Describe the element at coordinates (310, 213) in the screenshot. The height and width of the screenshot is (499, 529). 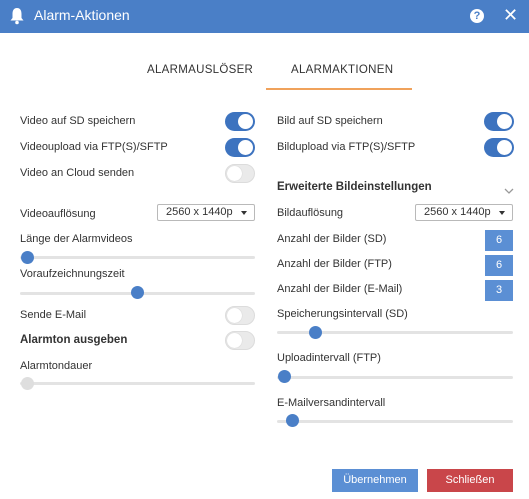
I see `image-resolution-label: Bildauflösung` at that location.